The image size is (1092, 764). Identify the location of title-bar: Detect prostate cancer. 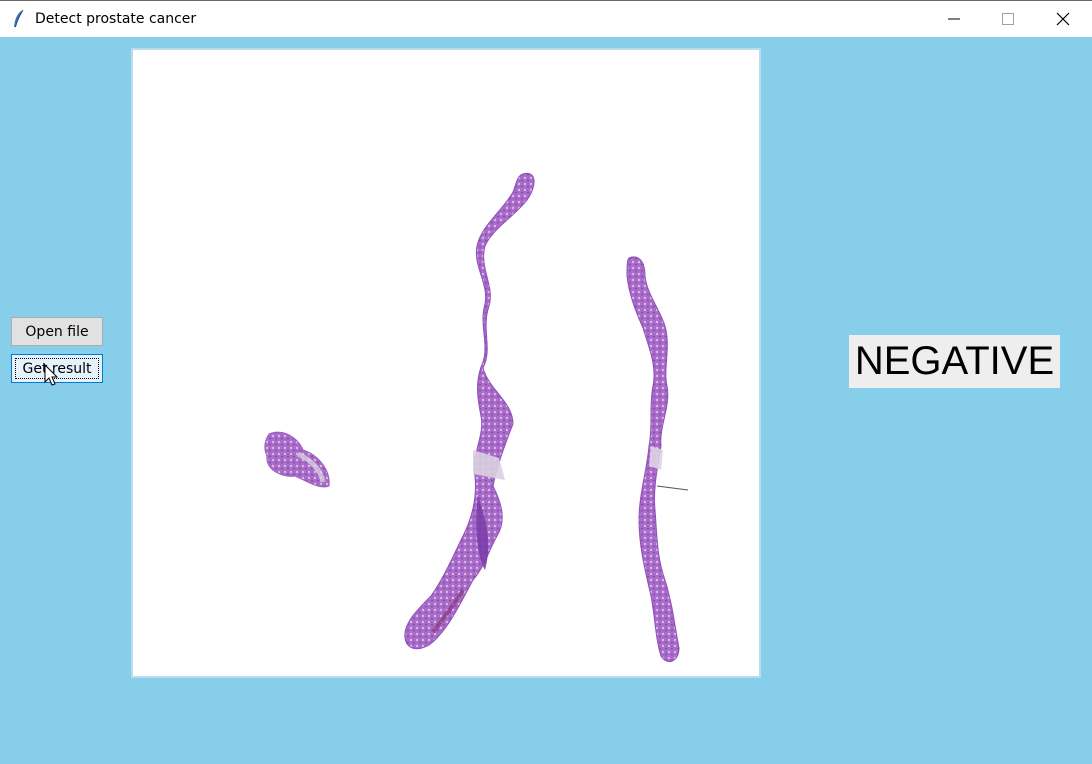
(546, 18).